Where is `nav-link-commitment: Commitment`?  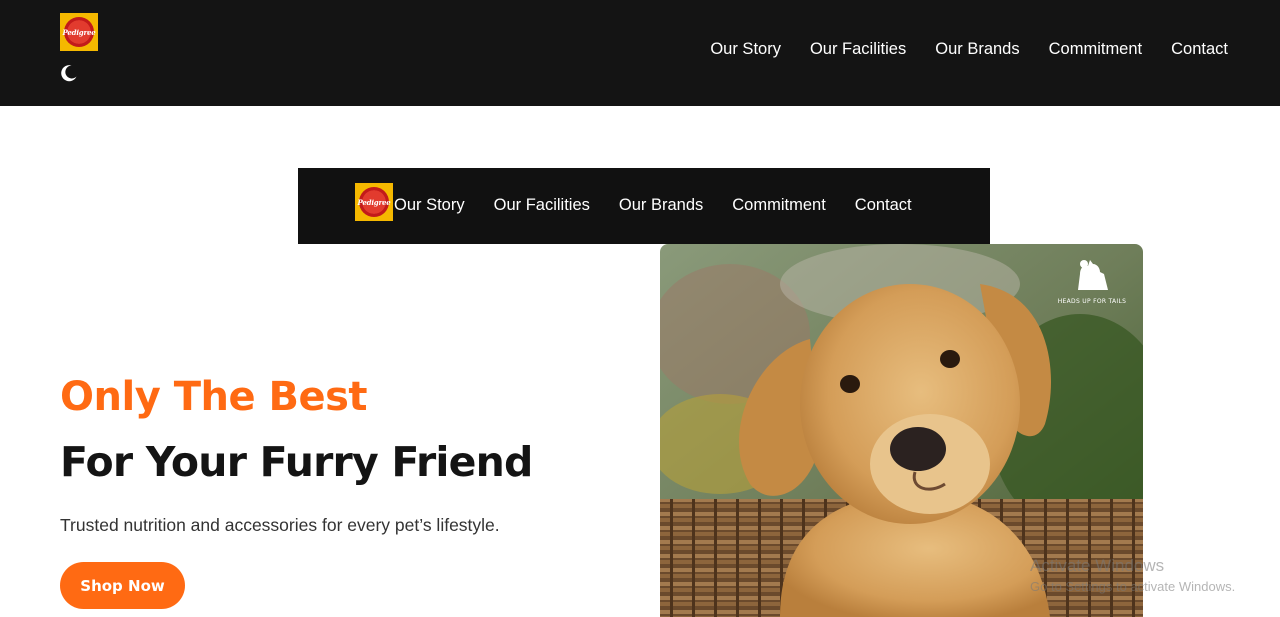 nav-link-commitment: Commitment is located at coordinates (1096, 49).